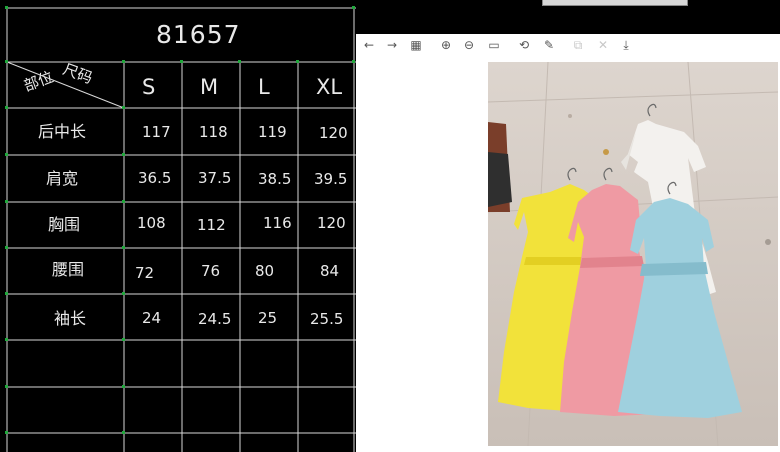 The height and width of the screenshot is (452, 780). What do you see at coordinates (446, 45) in the screenshot?
I see `zoom-in-icon: ⊕` at bounding box center [446, 45].